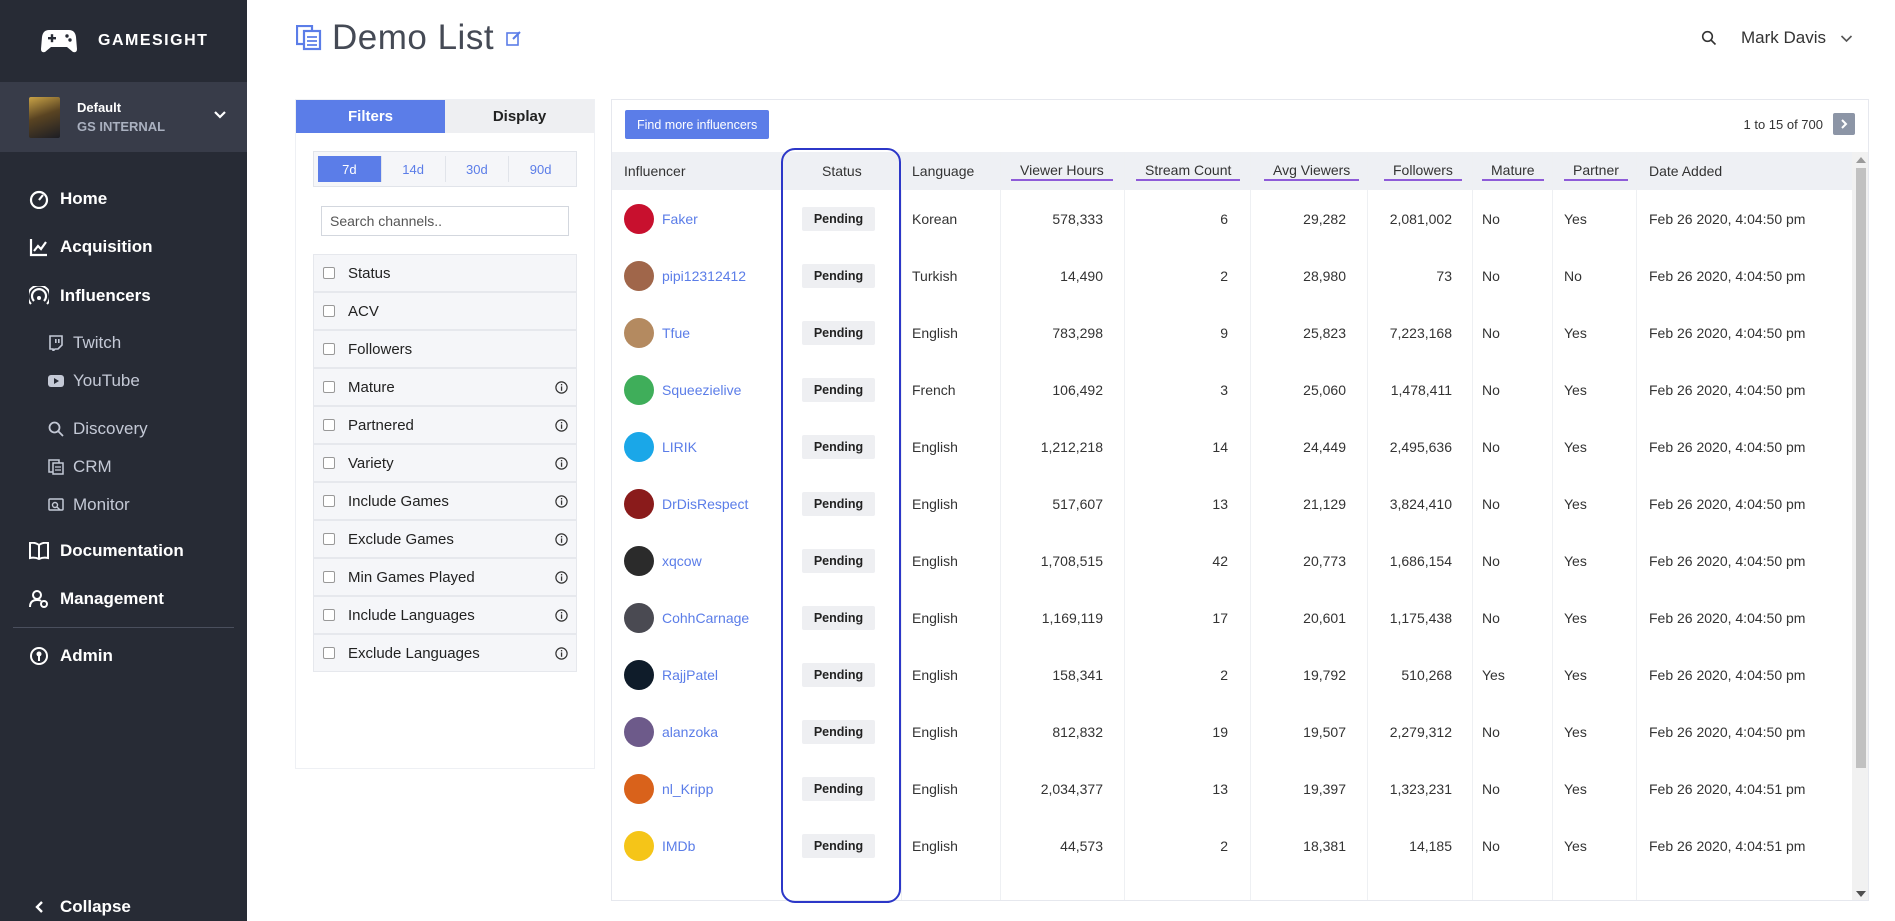 The image size is (1895, 921). I want to click on filter-item: Partnered, so click(445, 425).